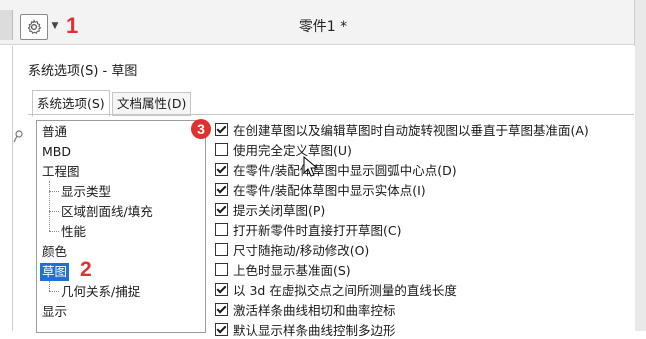 The height and width of the screenshot is (339, 646). Describe the element at coordinates (55, 272) in the screenshot. I see `tree-item-sketch: 草图` at that location.